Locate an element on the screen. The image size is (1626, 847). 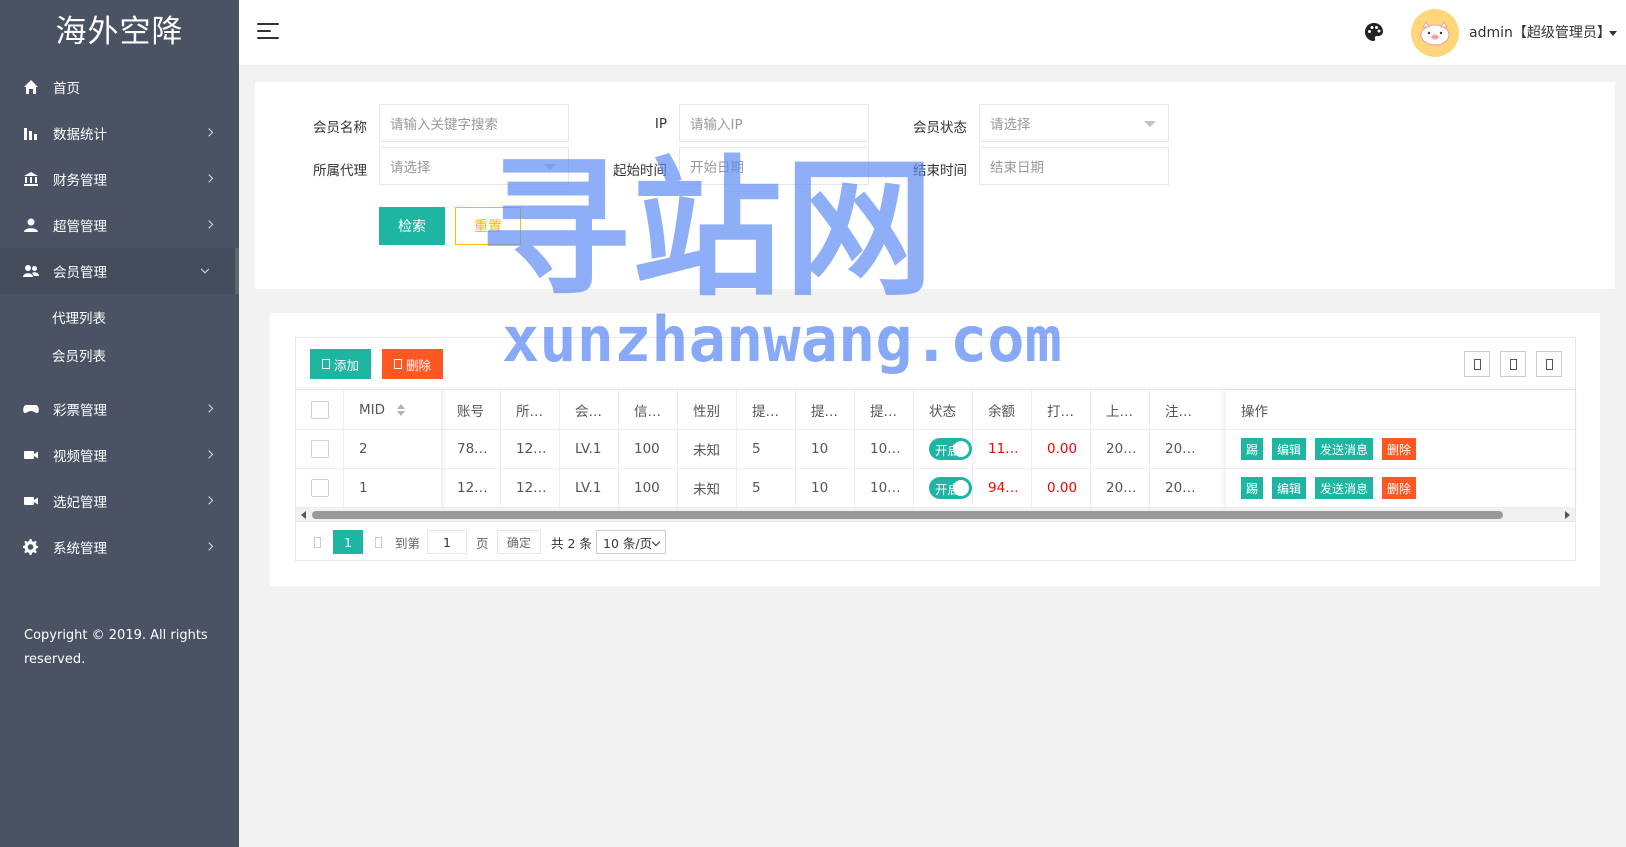
select-all-cell is located at coordinates (320, 409).